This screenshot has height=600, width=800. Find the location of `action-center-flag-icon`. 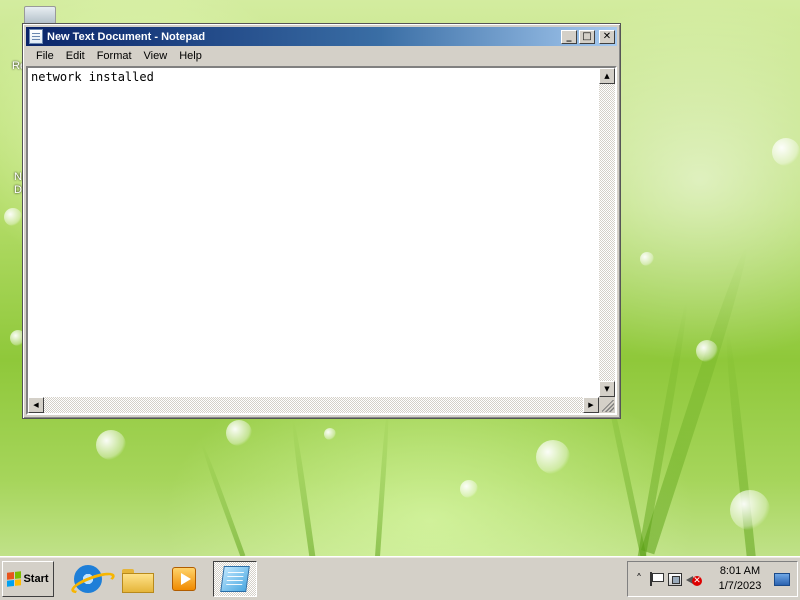

action-center-flag-icon is located at coordinates (657, 579).